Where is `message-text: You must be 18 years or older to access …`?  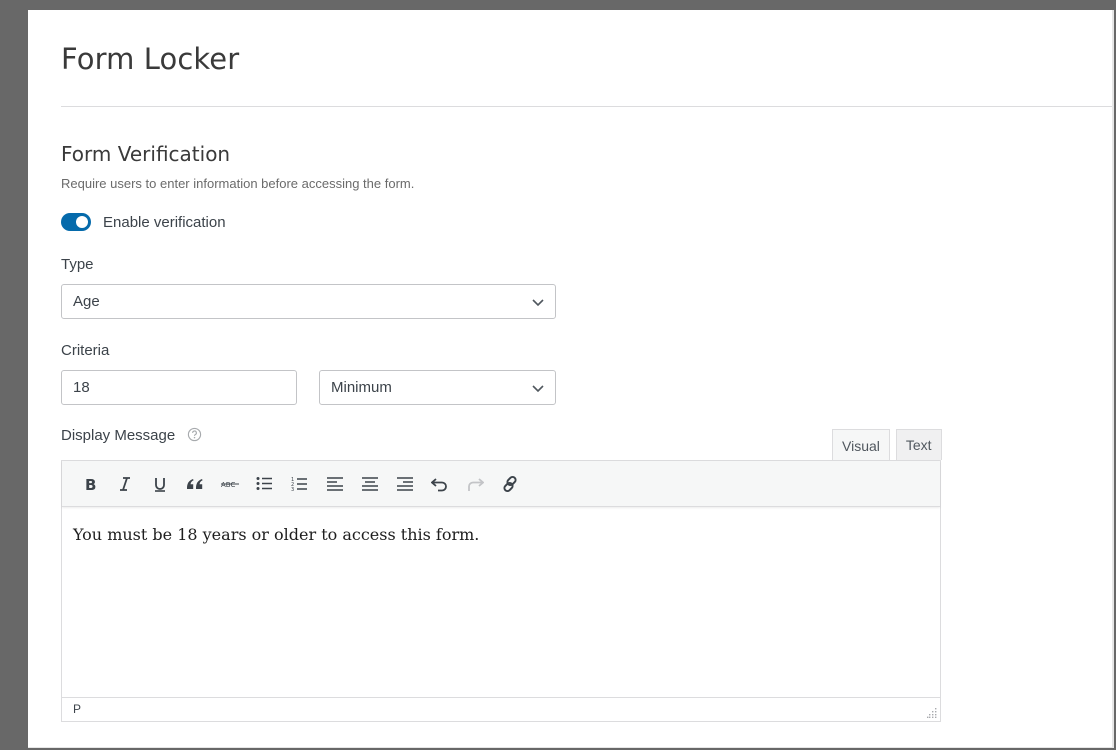
message-text: You must be 18 years or older to access … is located at coordinates (276, 534).